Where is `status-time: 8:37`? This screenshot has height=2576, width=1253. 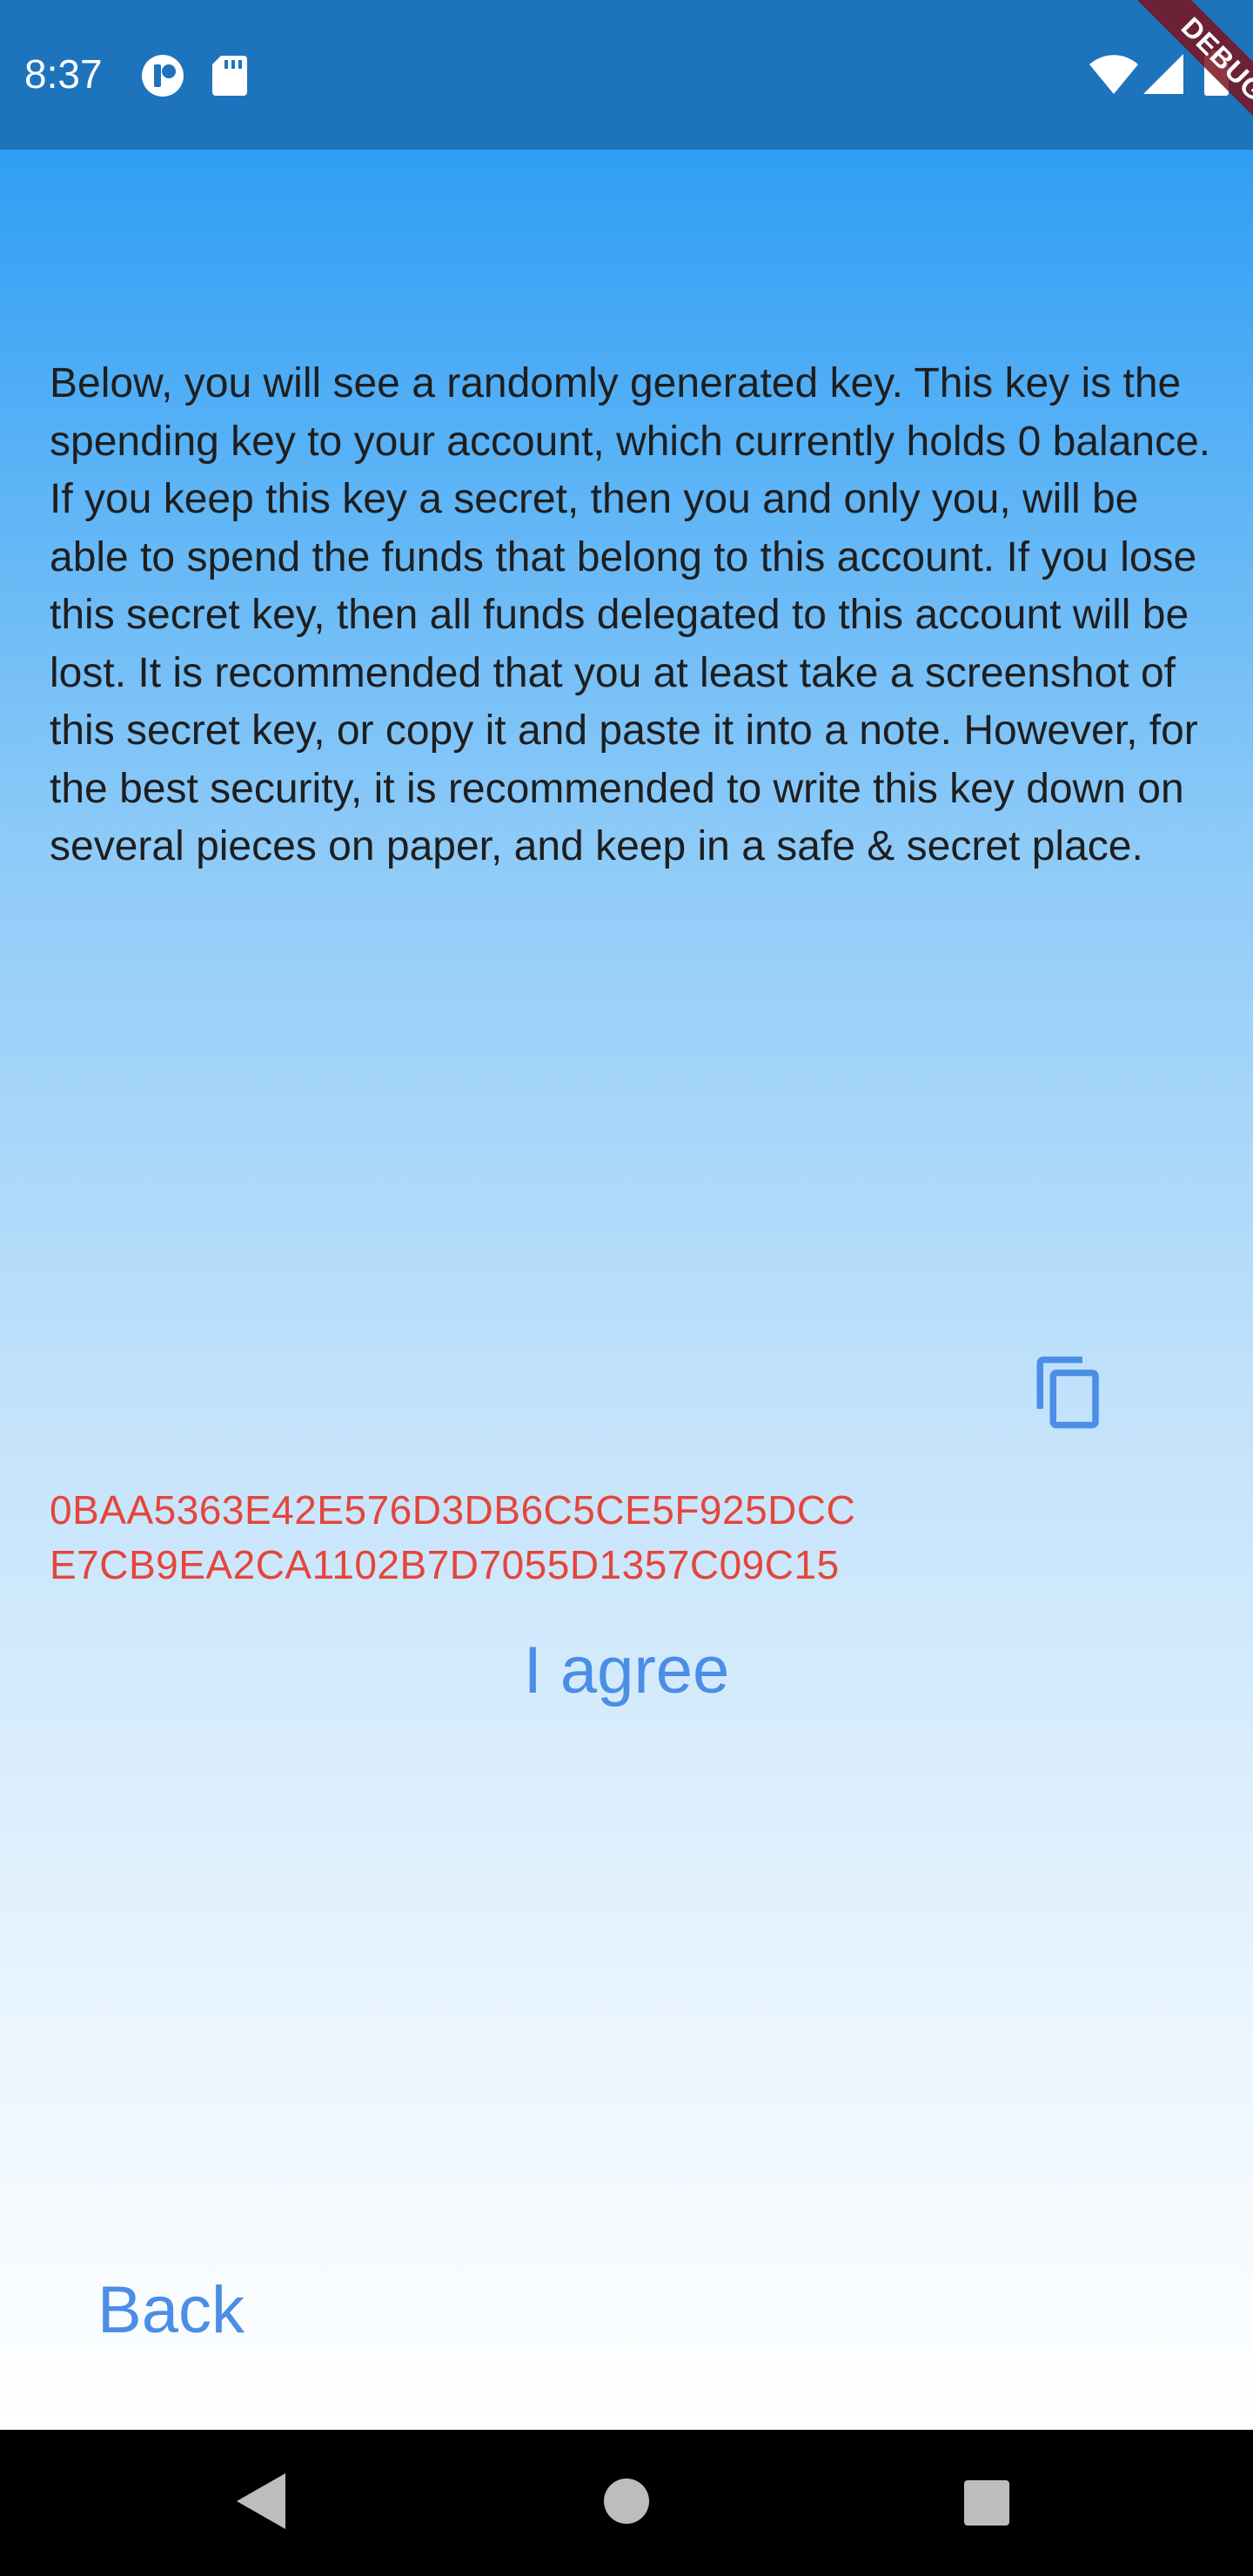 status-time: 8:37 is located at coordinates (63, 74).